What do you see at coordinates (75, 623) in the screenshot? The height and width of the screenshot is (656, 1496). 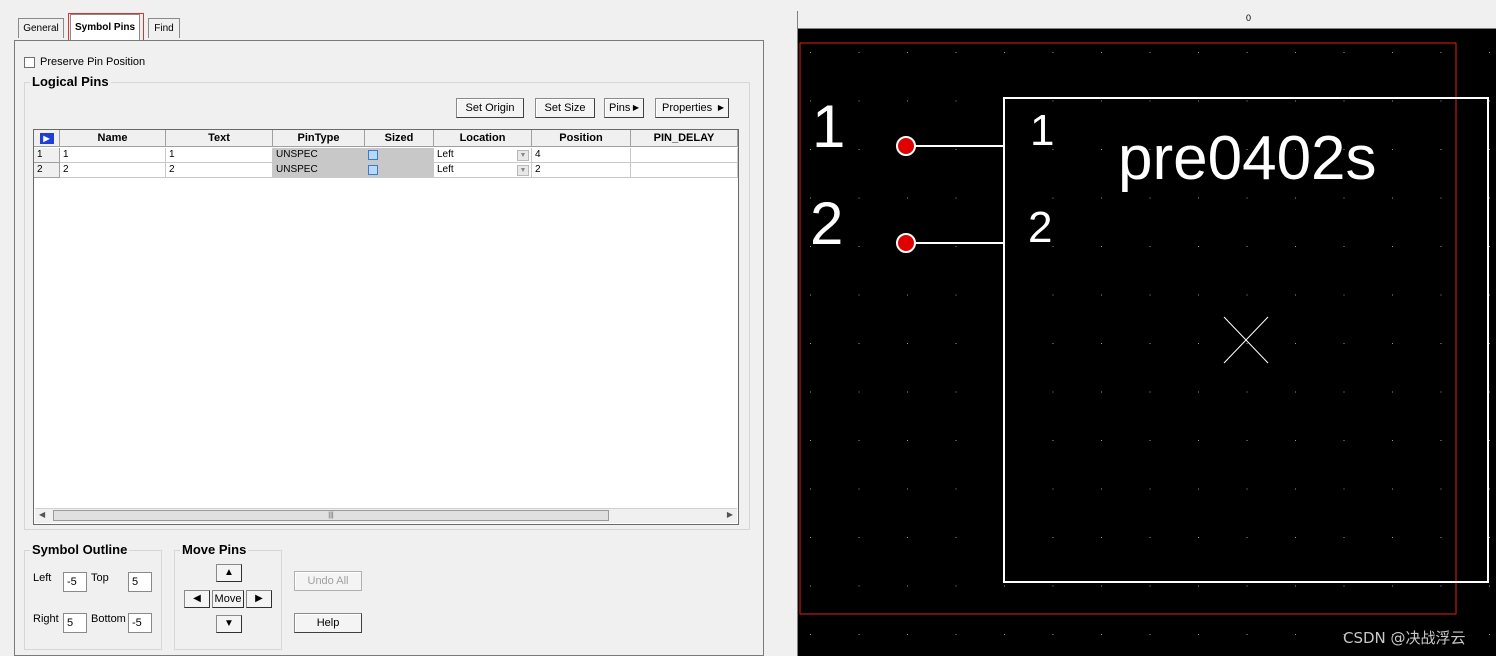 I see `right-input: 5` at bounding box center [75, 623].